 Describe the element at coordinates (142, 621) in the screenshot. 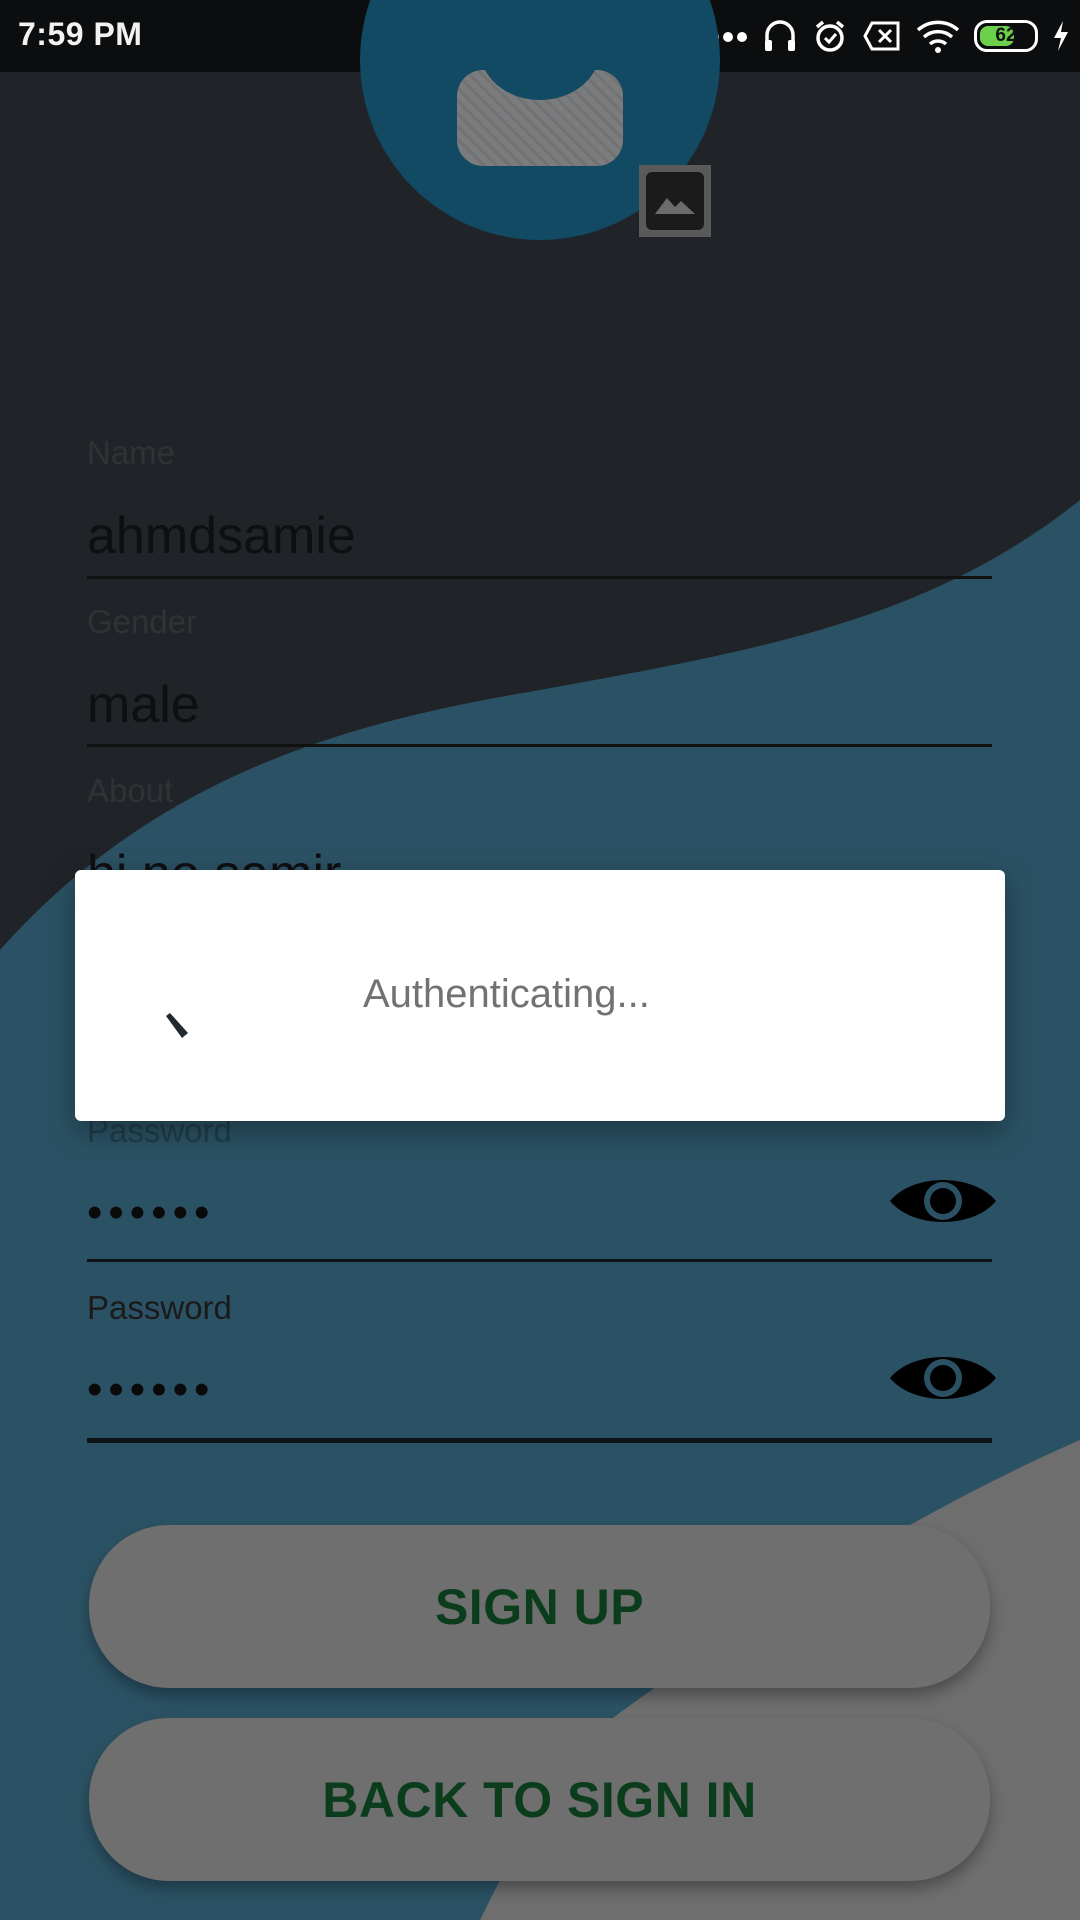

I see `gender-label: Gender` at that location.